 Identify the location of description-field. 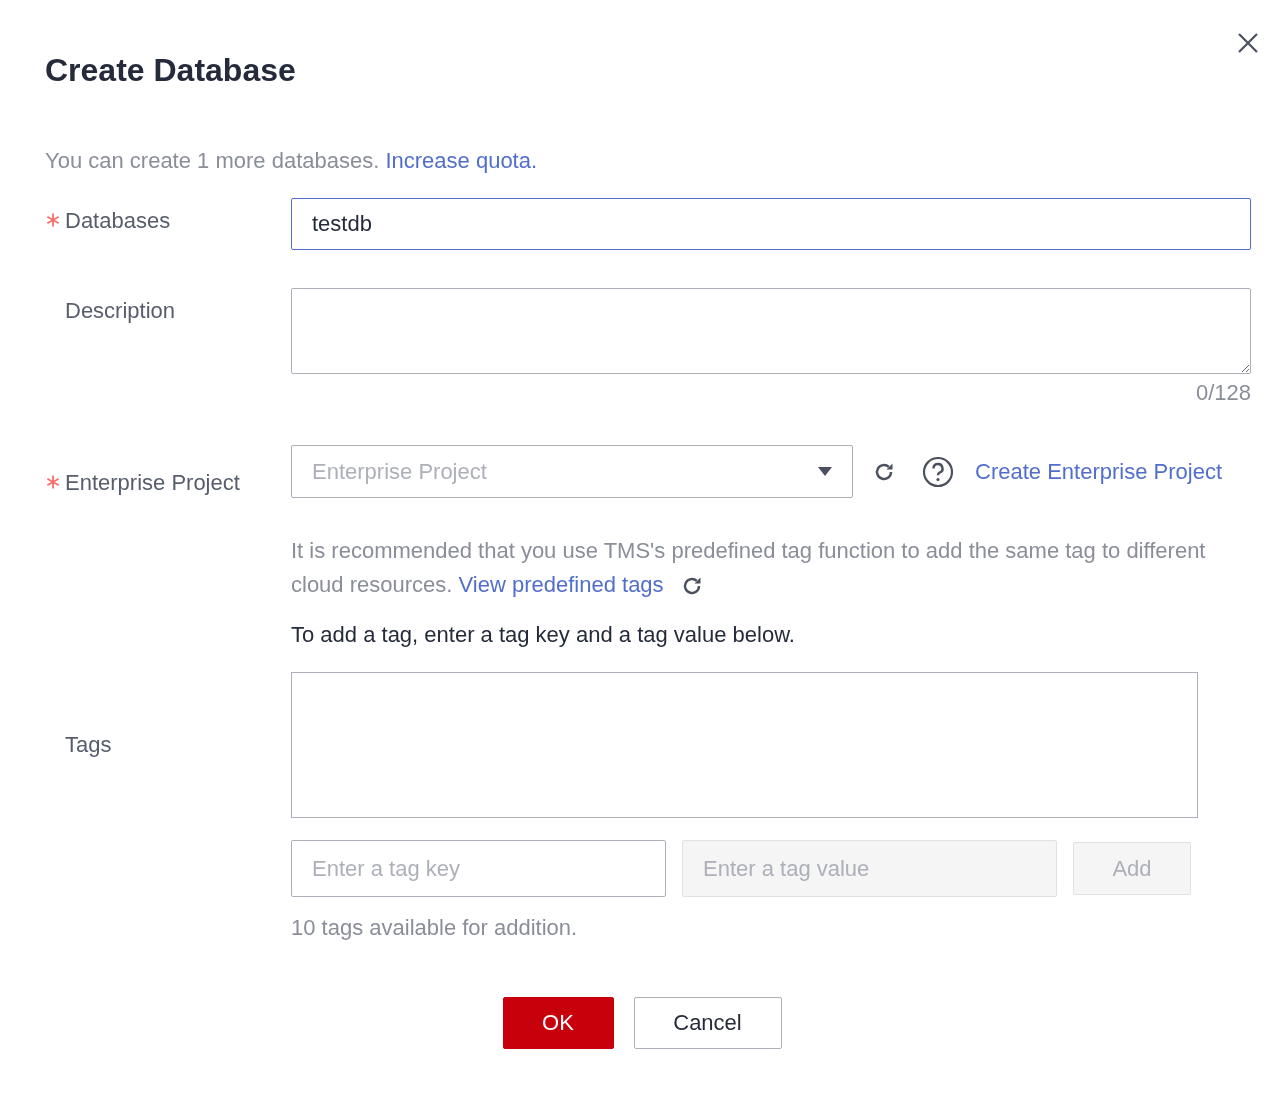
(771, 331).